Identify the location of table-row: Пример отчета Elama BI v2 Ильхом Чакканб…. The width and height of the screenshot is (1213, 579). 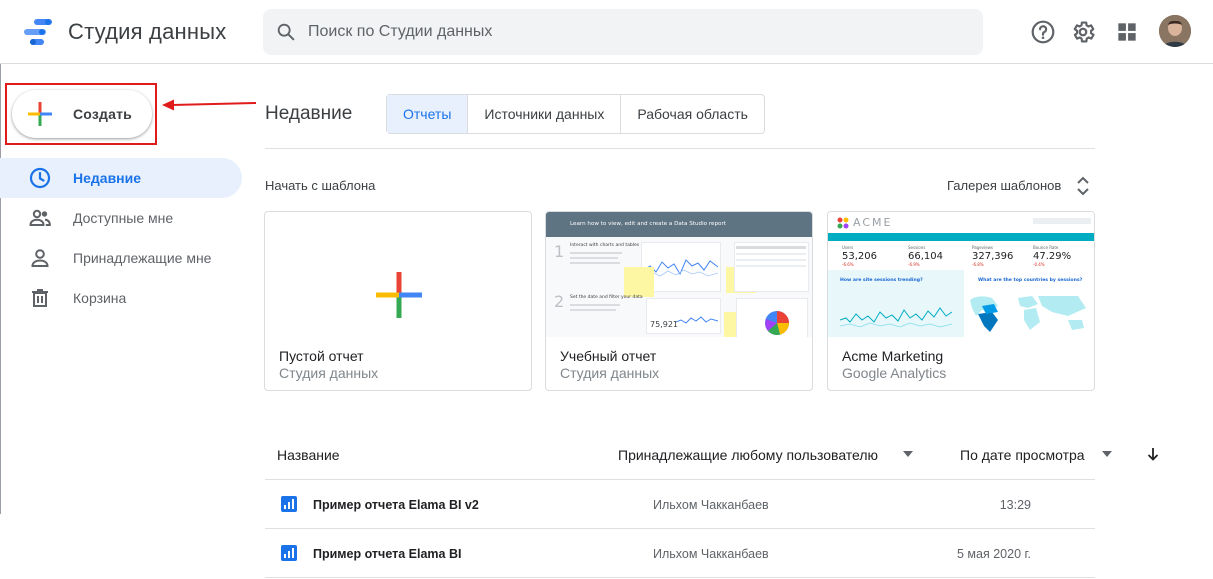
(680, 505).